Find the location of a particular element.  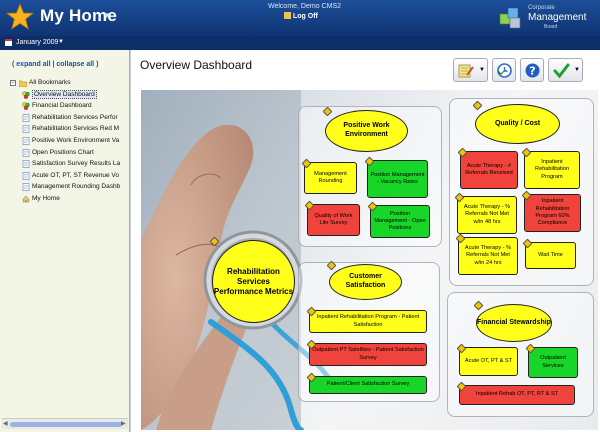

panel-title-financial-stewardship: Financial Stewardship is located at coordinates (512, 321).